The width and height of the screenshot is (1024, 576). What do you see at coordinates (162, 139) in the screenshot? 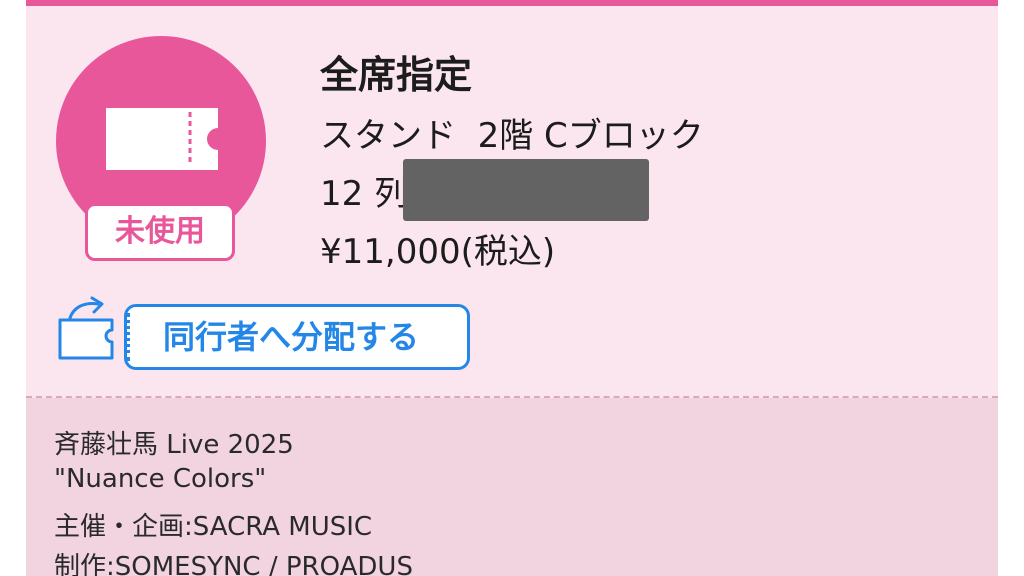
I see `ticket-icon` at bounding box center [162, 139].